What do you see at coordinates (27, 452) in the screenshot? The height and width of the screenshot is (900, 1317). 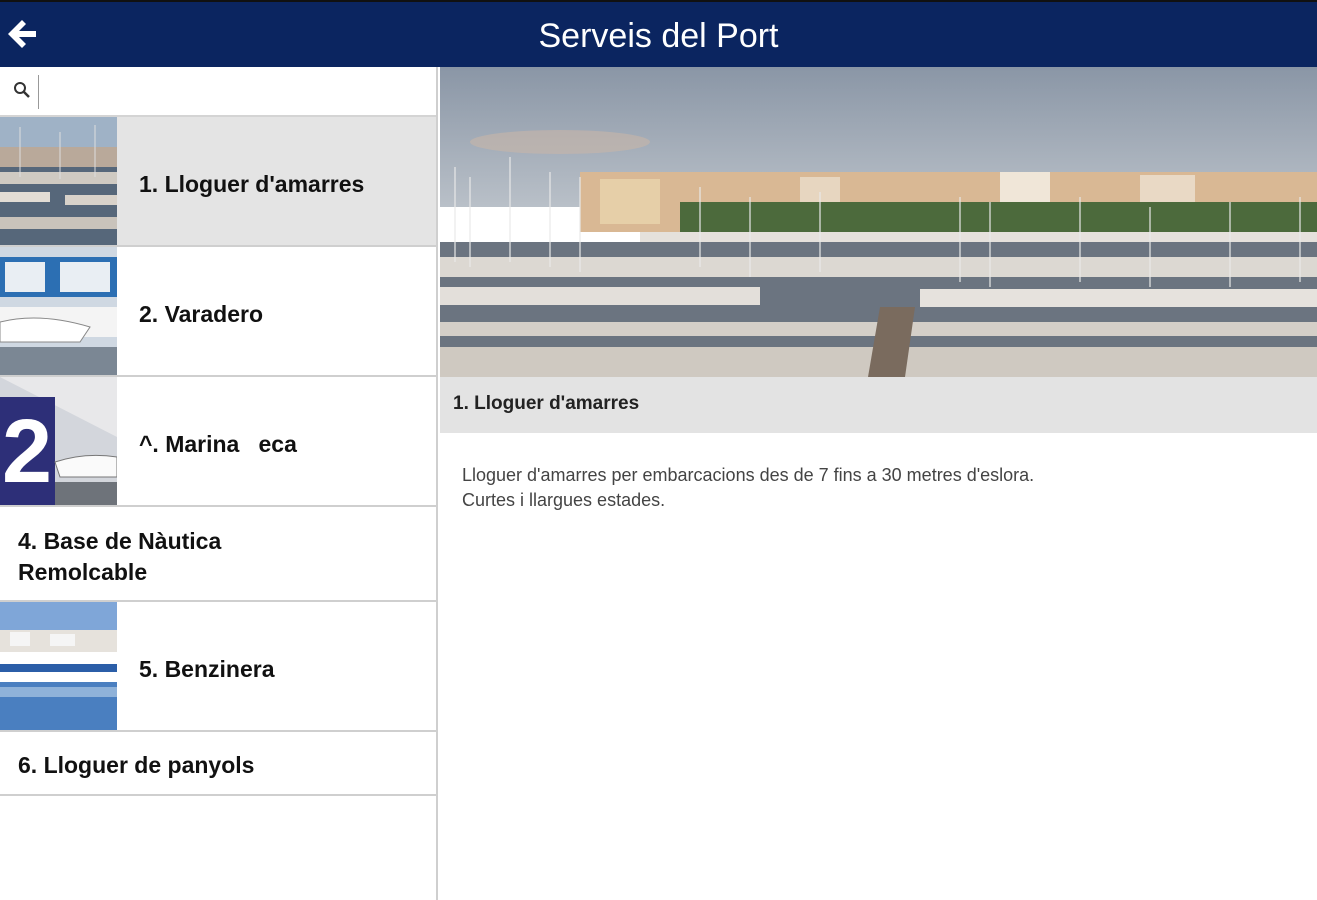 I see `svg-text: 2` at bounding box center [27, 452].